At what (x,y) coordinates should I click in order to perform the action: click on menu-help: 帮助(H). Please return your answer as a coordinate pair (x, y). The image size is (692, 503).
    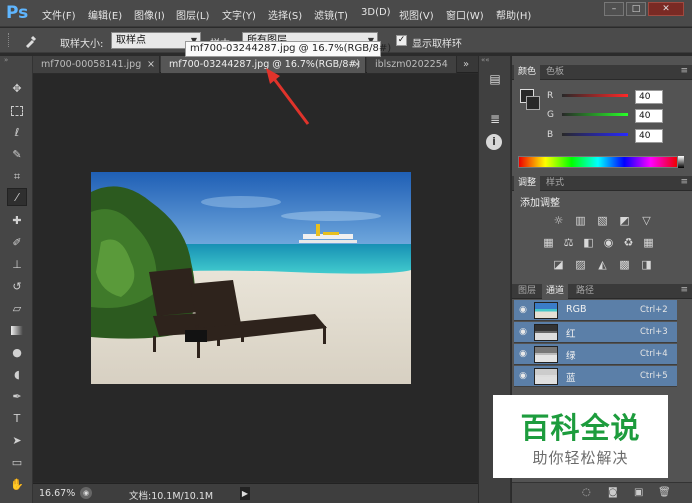
    Looking at the image, I should click on (513, 14).